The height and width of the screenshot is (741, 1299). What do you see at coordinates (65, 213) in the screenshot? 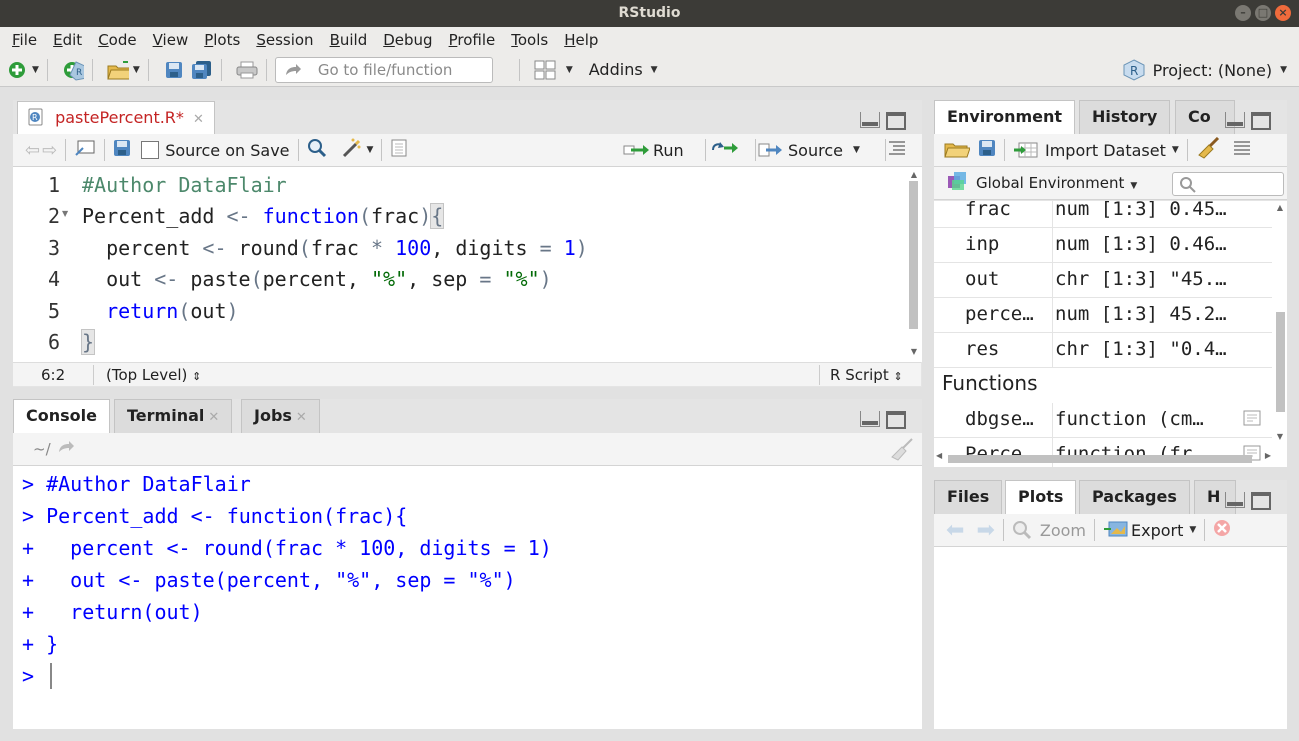
I see `fold-toggle-icon: ▼` at bounding box center [65, 213].